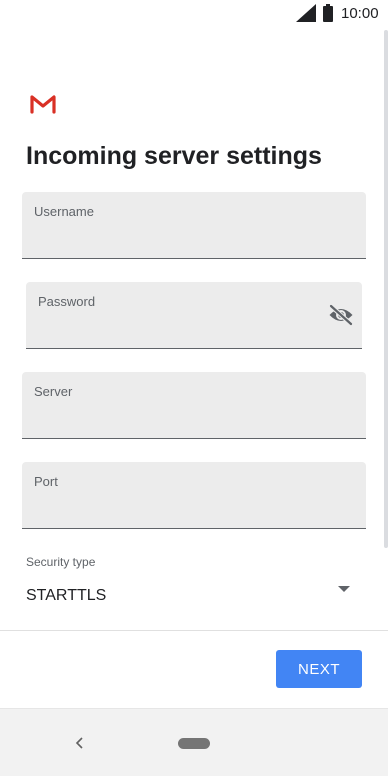 Image resolution: width=388 pixels, height=776 pixels. I want to click on username-input, so click(184, 240).